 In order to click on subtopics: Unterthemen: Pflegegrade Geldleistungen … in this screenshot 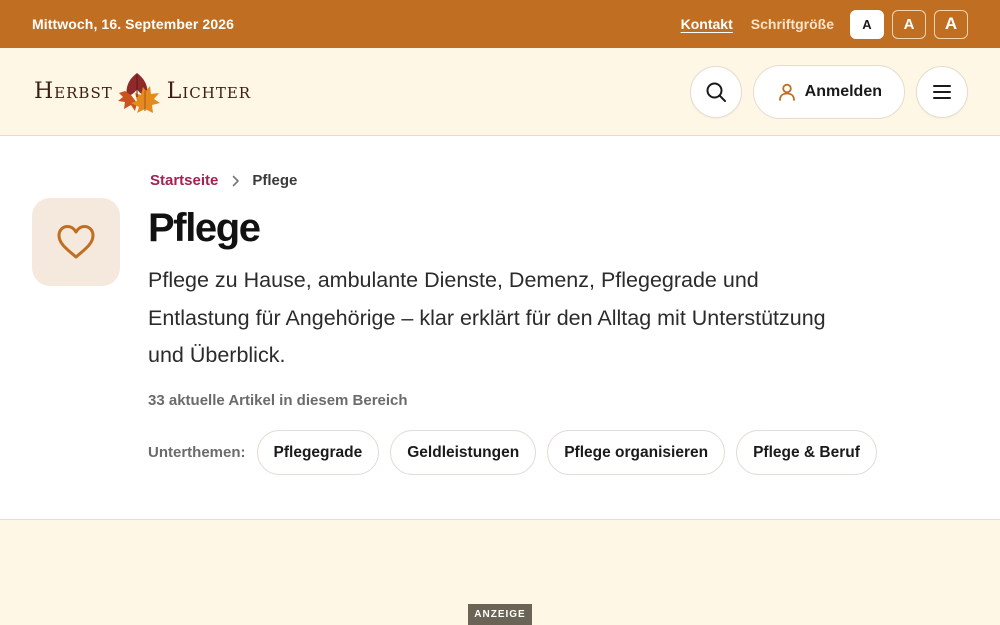, I will do `click(518, 452)`.